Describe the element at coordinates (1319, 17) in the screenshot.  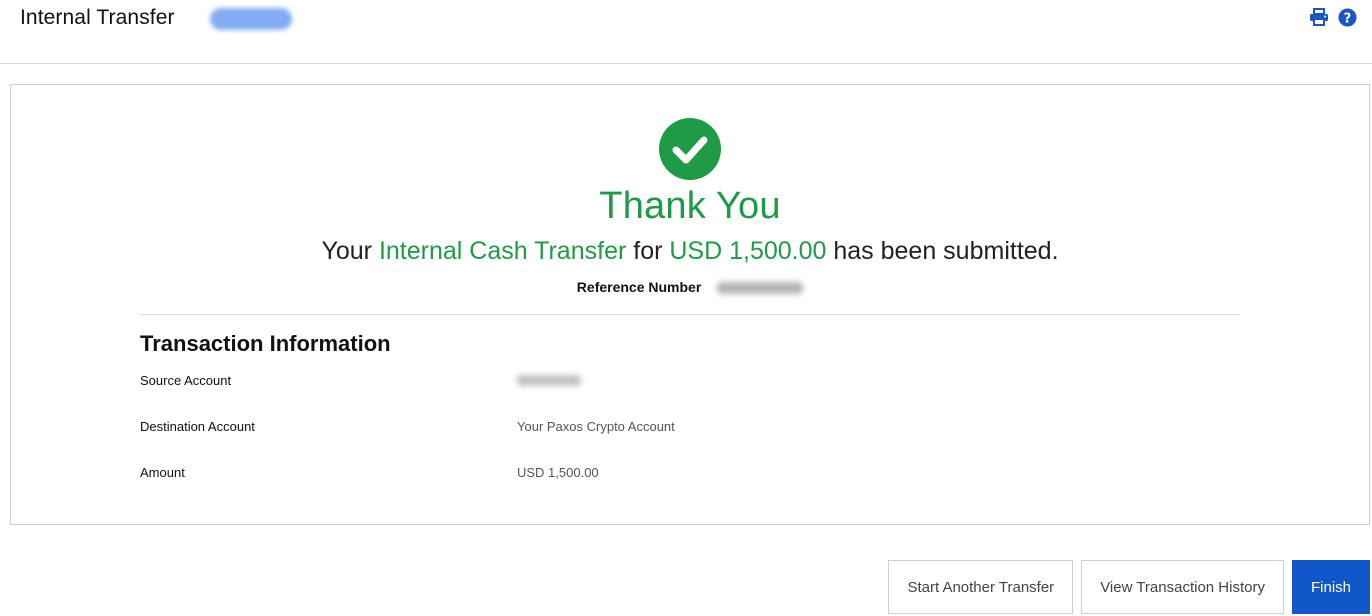
I see `print-icon` at that location.